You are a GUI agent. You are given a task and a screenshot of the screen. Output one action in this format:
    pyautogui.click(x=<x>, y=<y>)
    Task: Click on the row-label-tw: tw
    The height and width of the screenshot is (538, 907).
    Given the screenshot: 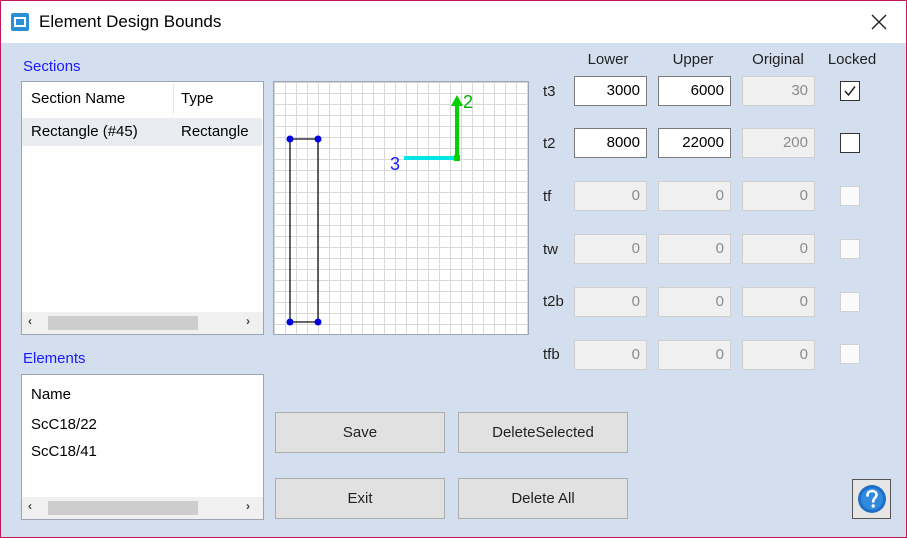 What is the action you would take?
    pyautogui.click(x=550, y=249)
    